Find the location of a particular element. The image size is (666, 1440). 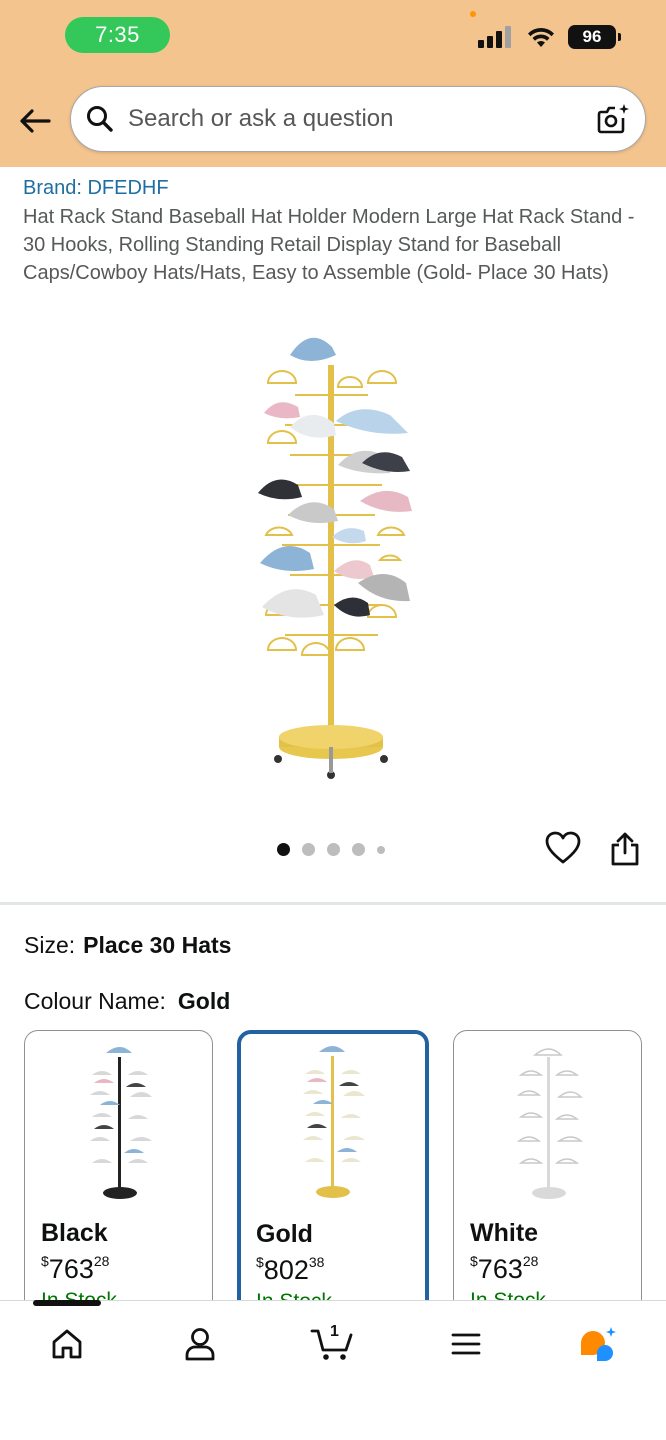

swatch-name: Gold is located at coordinates (284, 1234).